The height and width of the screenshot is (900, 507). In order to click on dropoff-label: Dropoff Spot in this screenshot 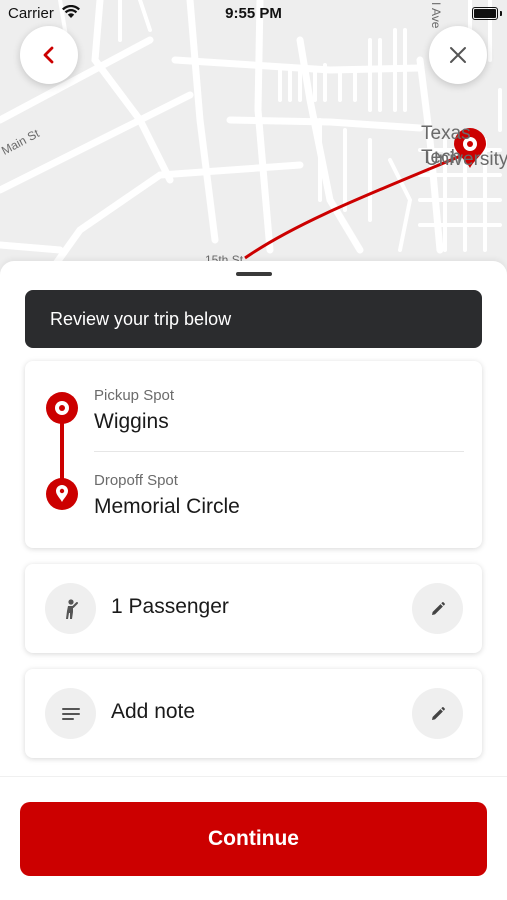, I will do `click(136, 480)`.